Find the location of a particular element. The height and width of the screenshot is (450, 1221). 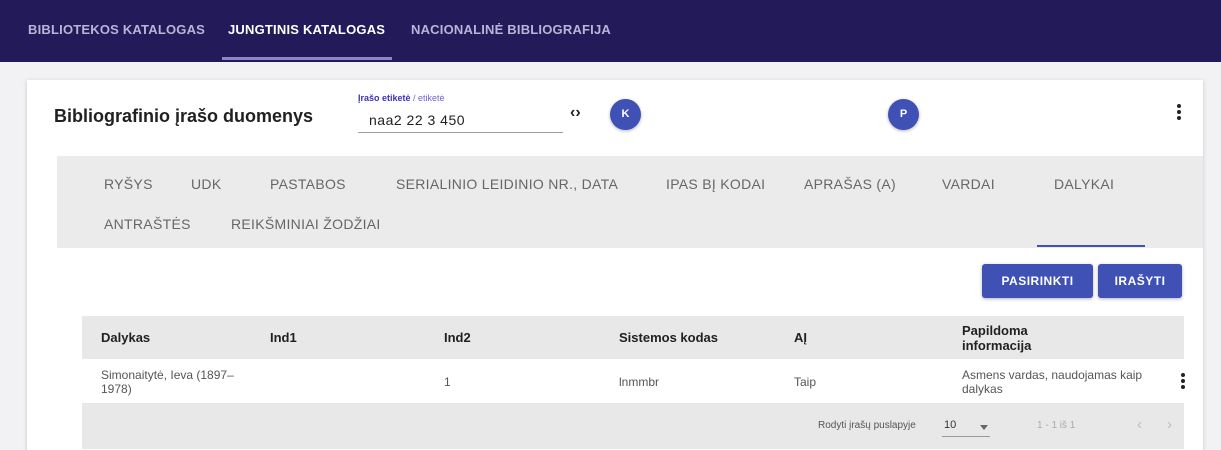

record-tag-field: Įrašo etiketė / etiketė naa2 22 3 450 is located at coordinates (460, 113).